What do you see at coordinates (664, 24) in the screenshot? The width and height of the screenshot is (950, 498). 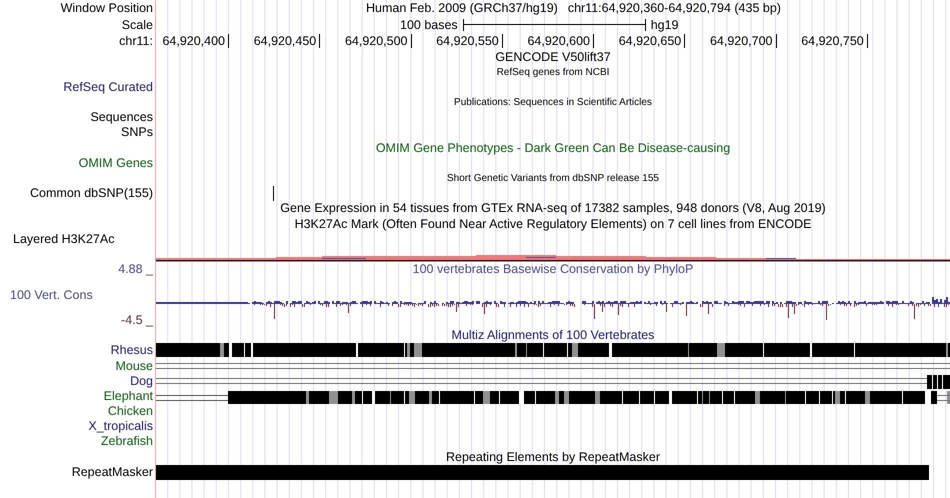 I see `scale-assembly: hg19` at bounding box center [664, 24].